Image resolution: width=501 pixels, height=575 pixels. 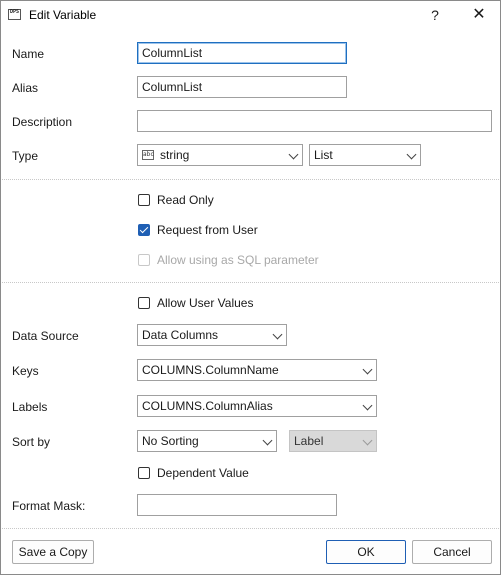 I want to click on sort-field-select: Label, so click(x=333, y=441).